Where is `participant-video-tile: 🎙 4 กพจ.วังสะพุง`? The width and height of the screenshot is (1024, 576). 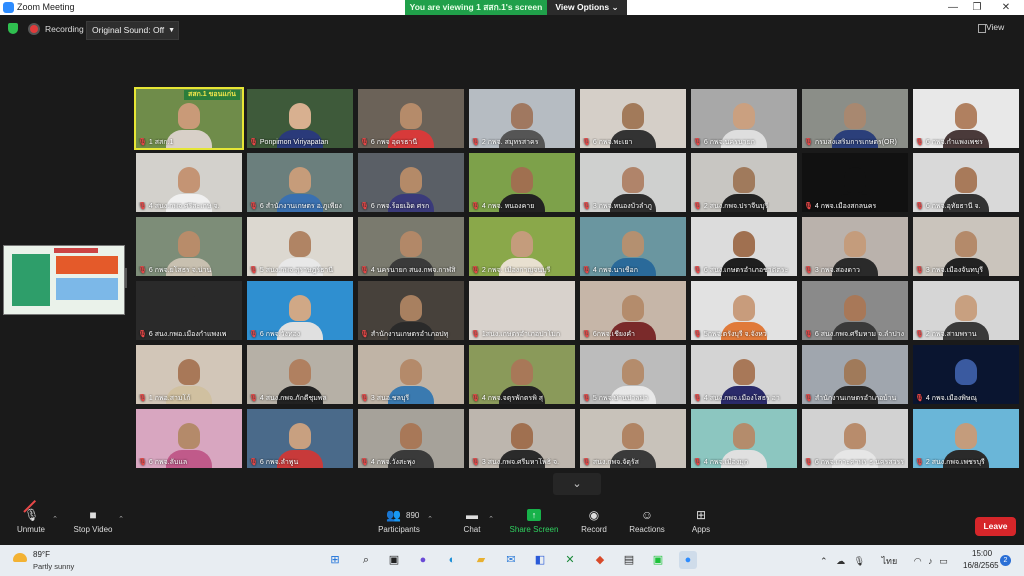
participant-video-tile: 🎙 4 กพจ.วังสะพุง is located at coordinates (411, 438).